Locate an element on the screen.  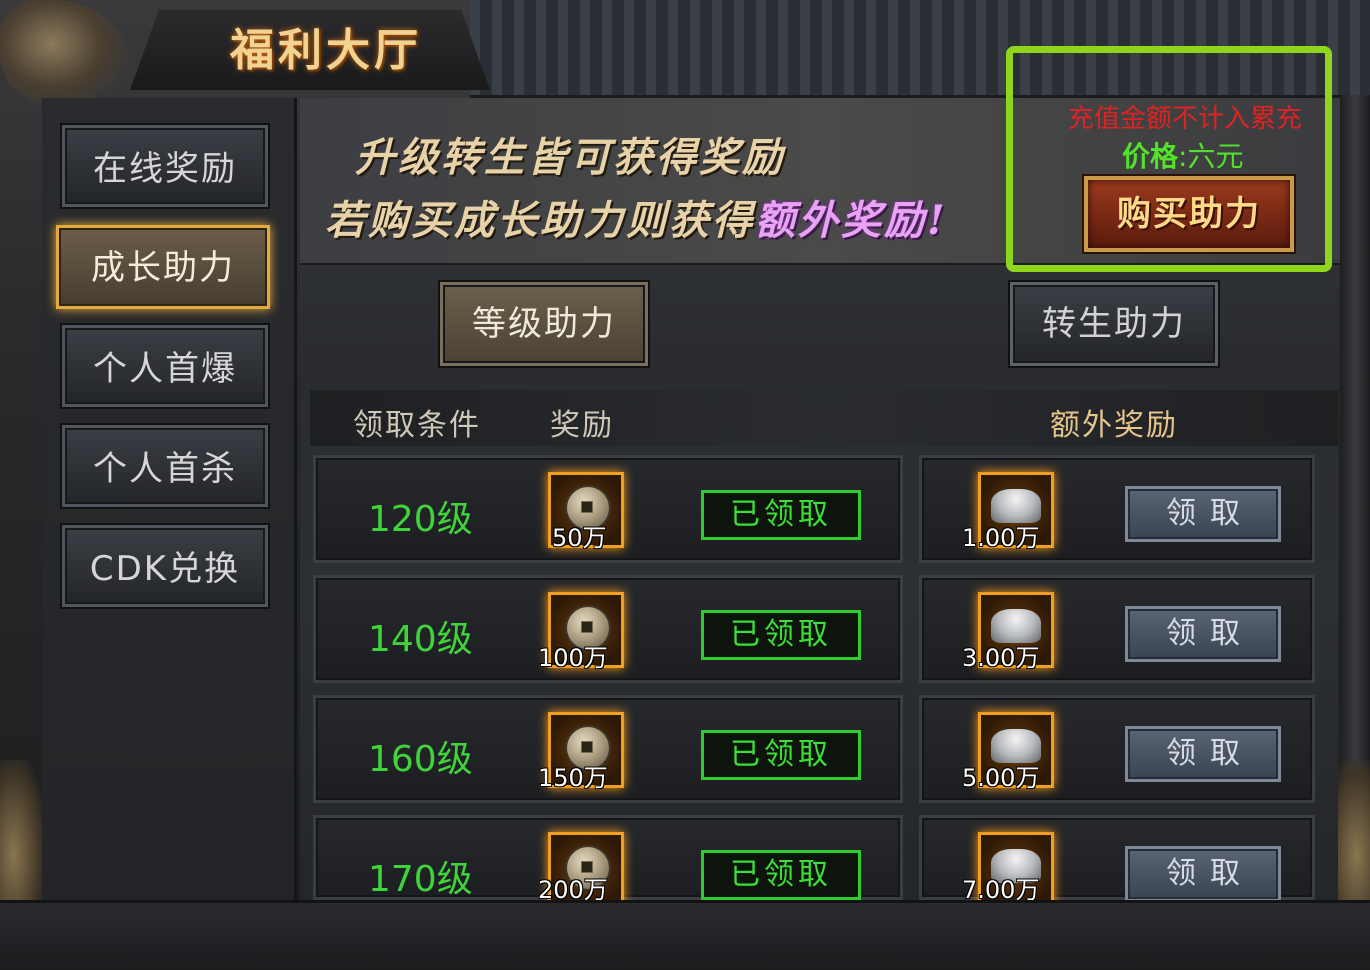
banner-line-2-emphasis: 额外奖励! is located at coordinates (851, 220).